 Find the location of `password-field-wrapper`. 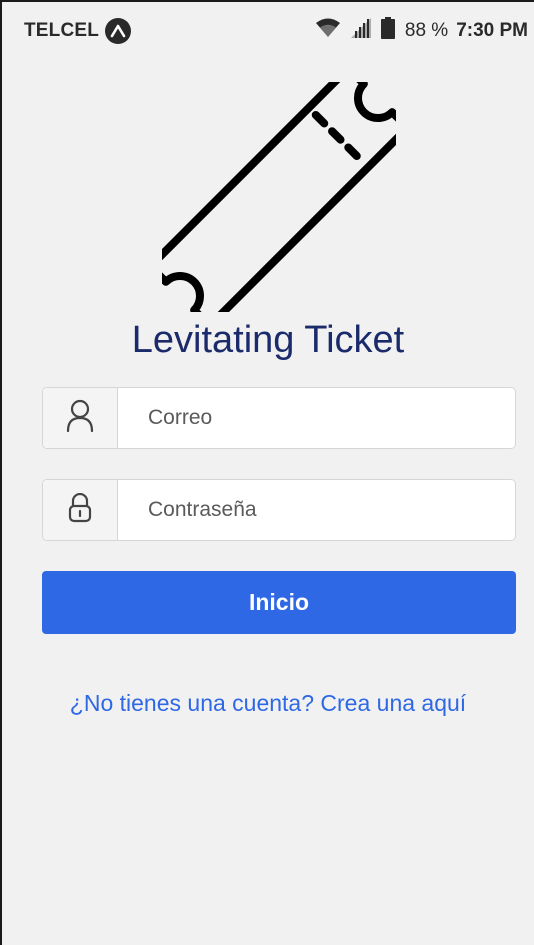

password-field-wrapper is located at coordinates (316, 510).